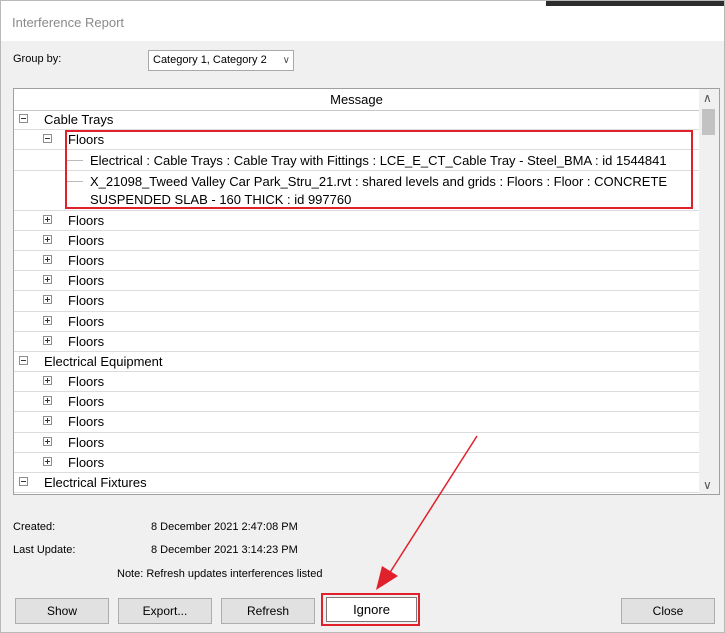  I want to click on refresh-button: Refresh, so click(268, 611).